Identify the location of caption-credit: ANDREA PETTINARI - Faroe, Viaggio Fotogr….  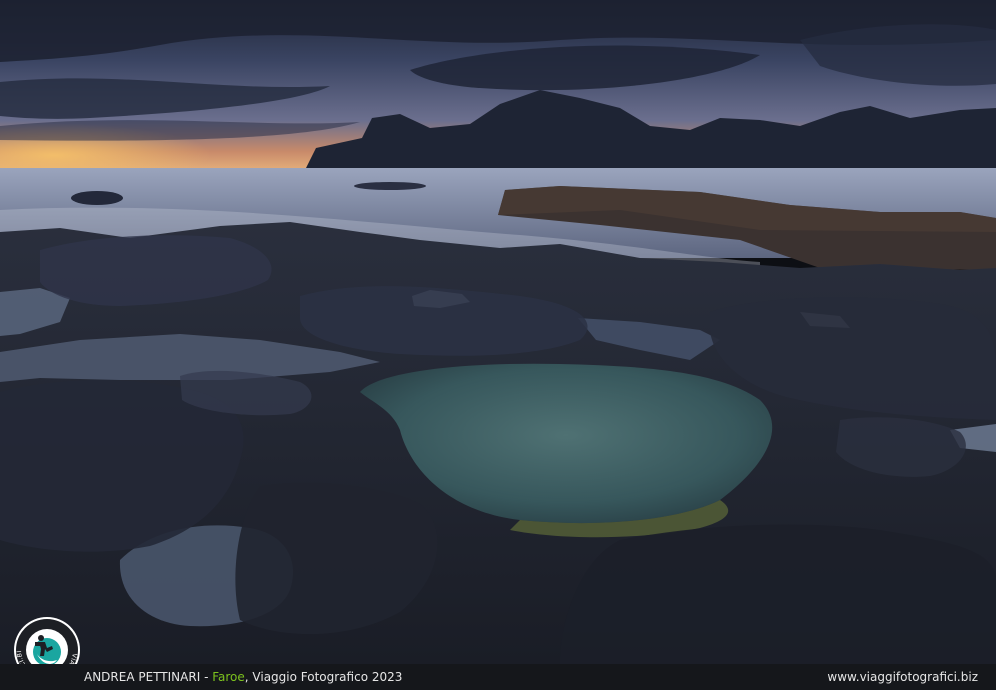
(243, 677).